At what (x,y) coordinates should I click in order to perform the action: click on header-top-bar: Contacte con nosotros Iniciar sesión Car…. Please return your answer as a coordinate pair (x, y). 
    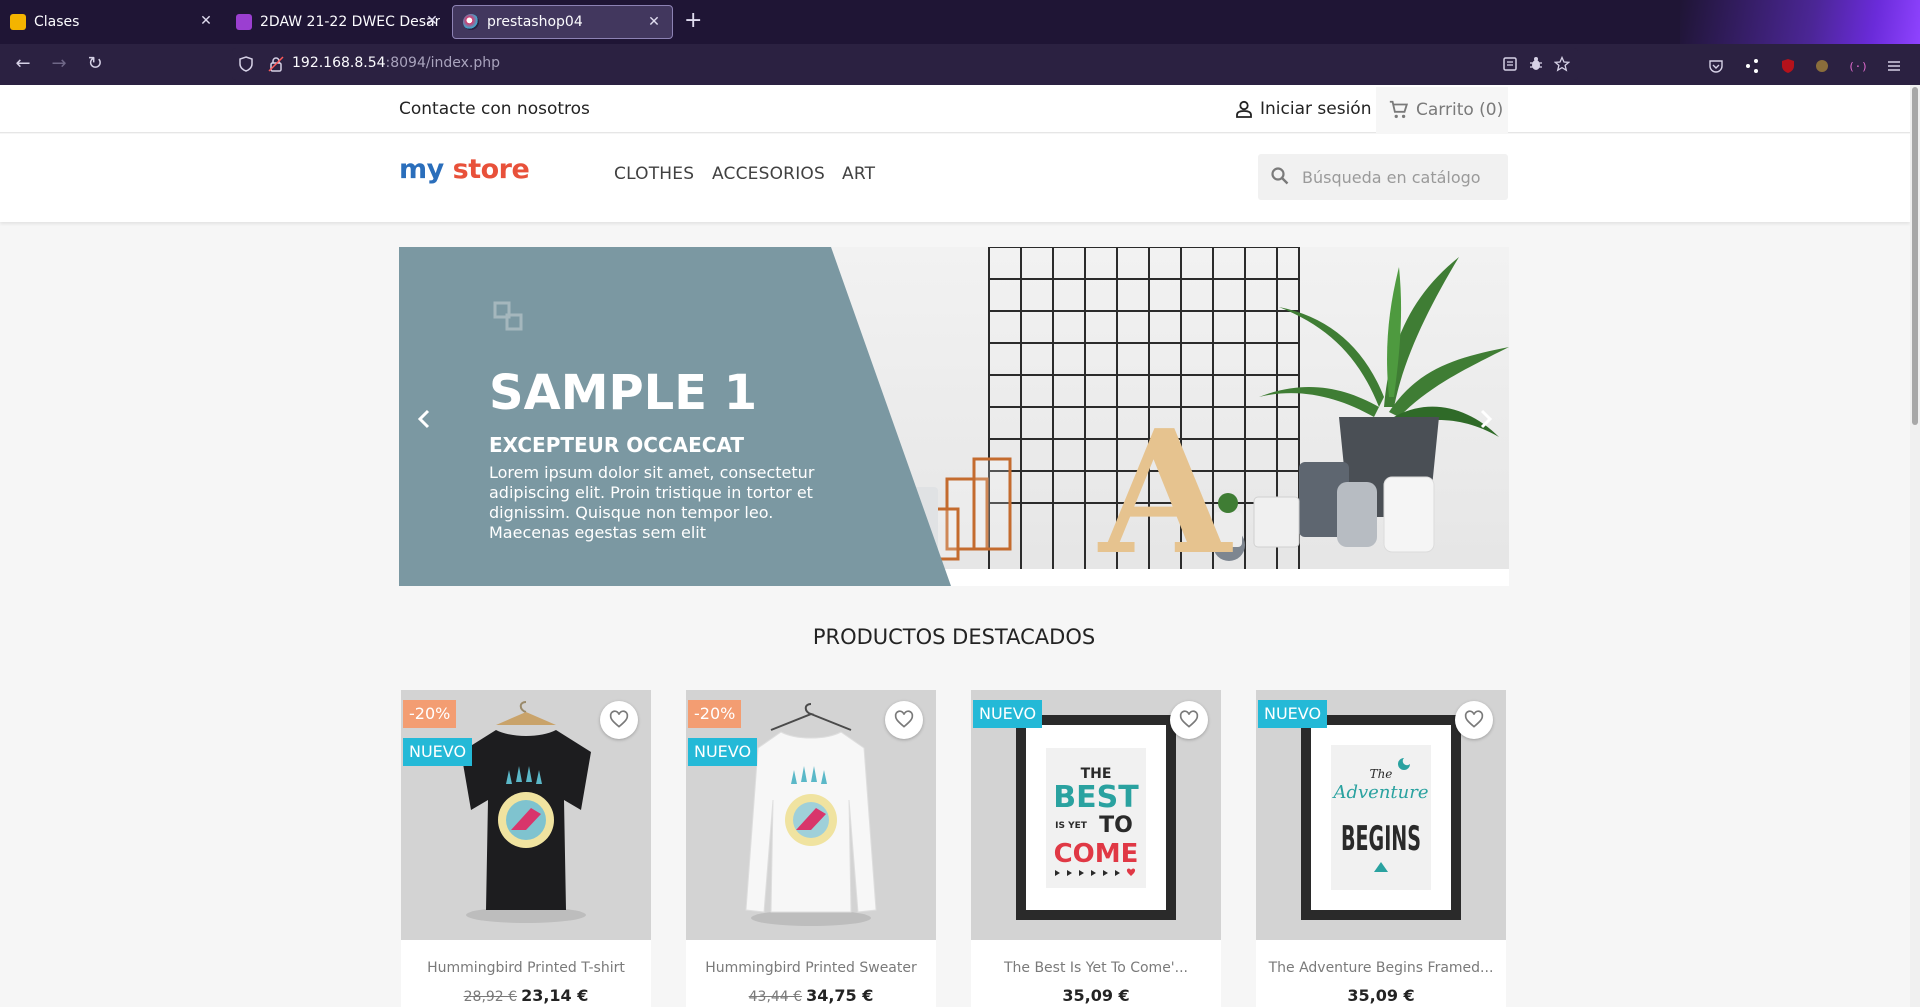
    Looking at the image, I should click on (955, 109).